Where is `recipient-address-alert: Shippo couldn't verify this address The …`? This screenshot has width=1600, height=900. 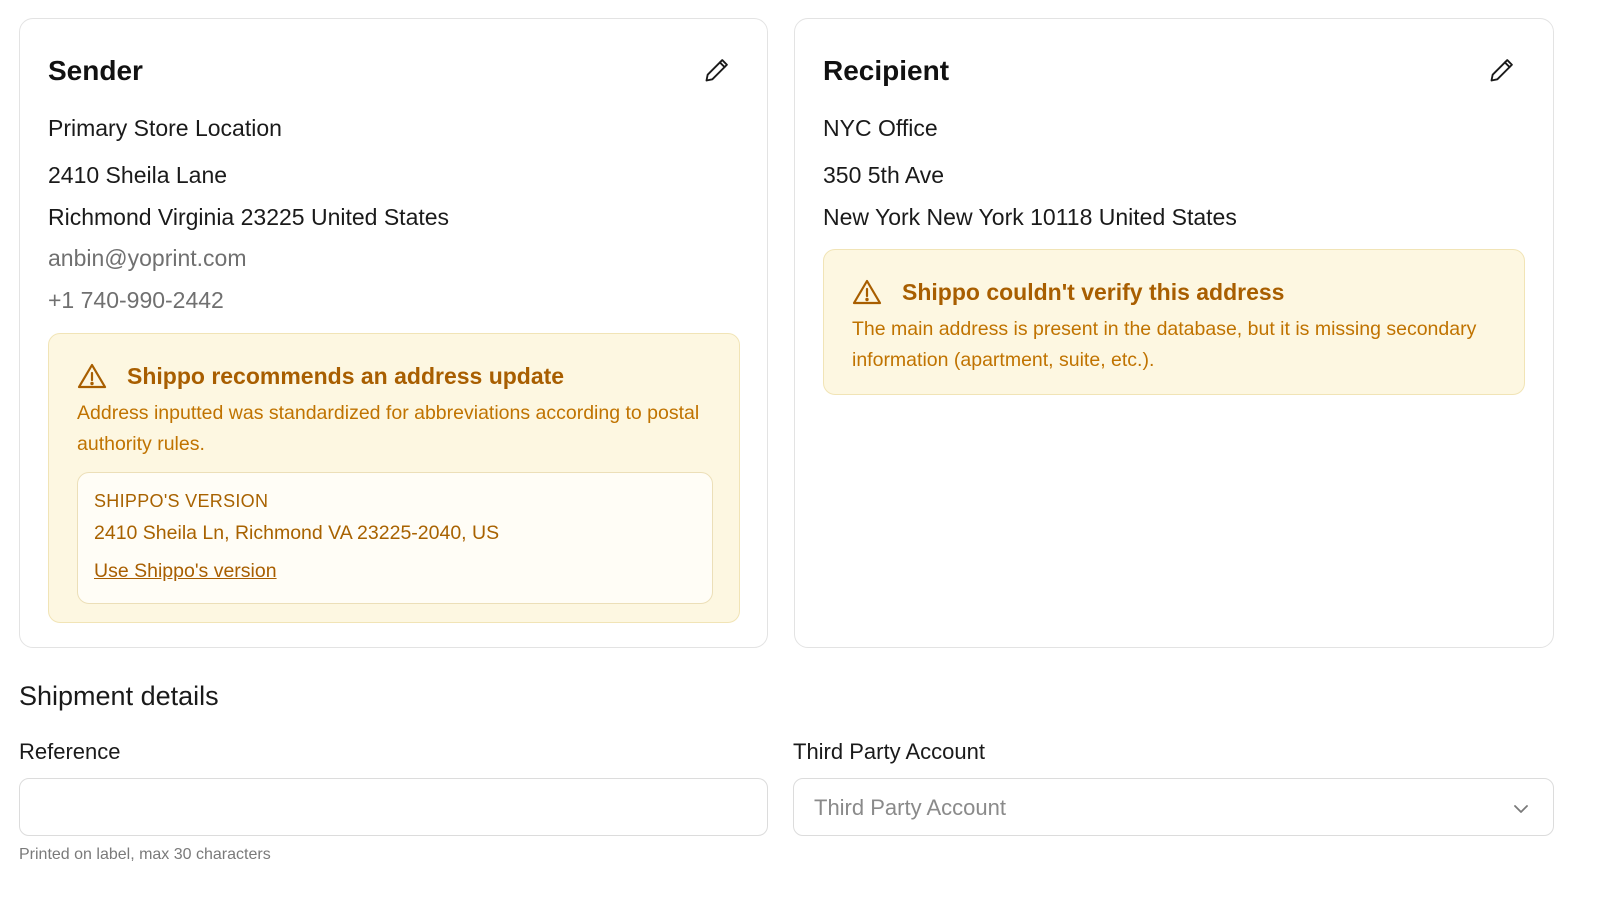
recipient-address-alert: Shippo couldn't verify this address The … is located at coordinates (1174, 322).